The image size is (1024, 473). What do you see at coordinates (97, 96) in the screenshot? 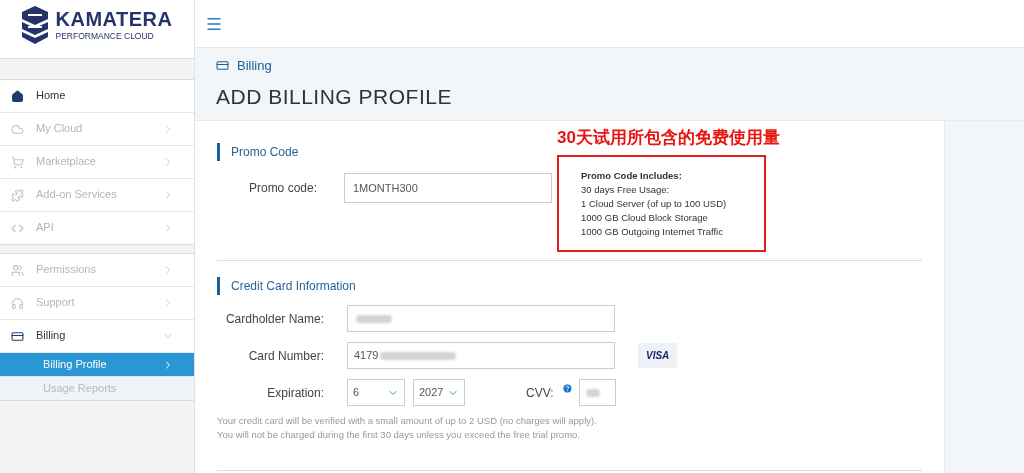
I see `sidebar-item: Home` at bounding box center [97, 96].